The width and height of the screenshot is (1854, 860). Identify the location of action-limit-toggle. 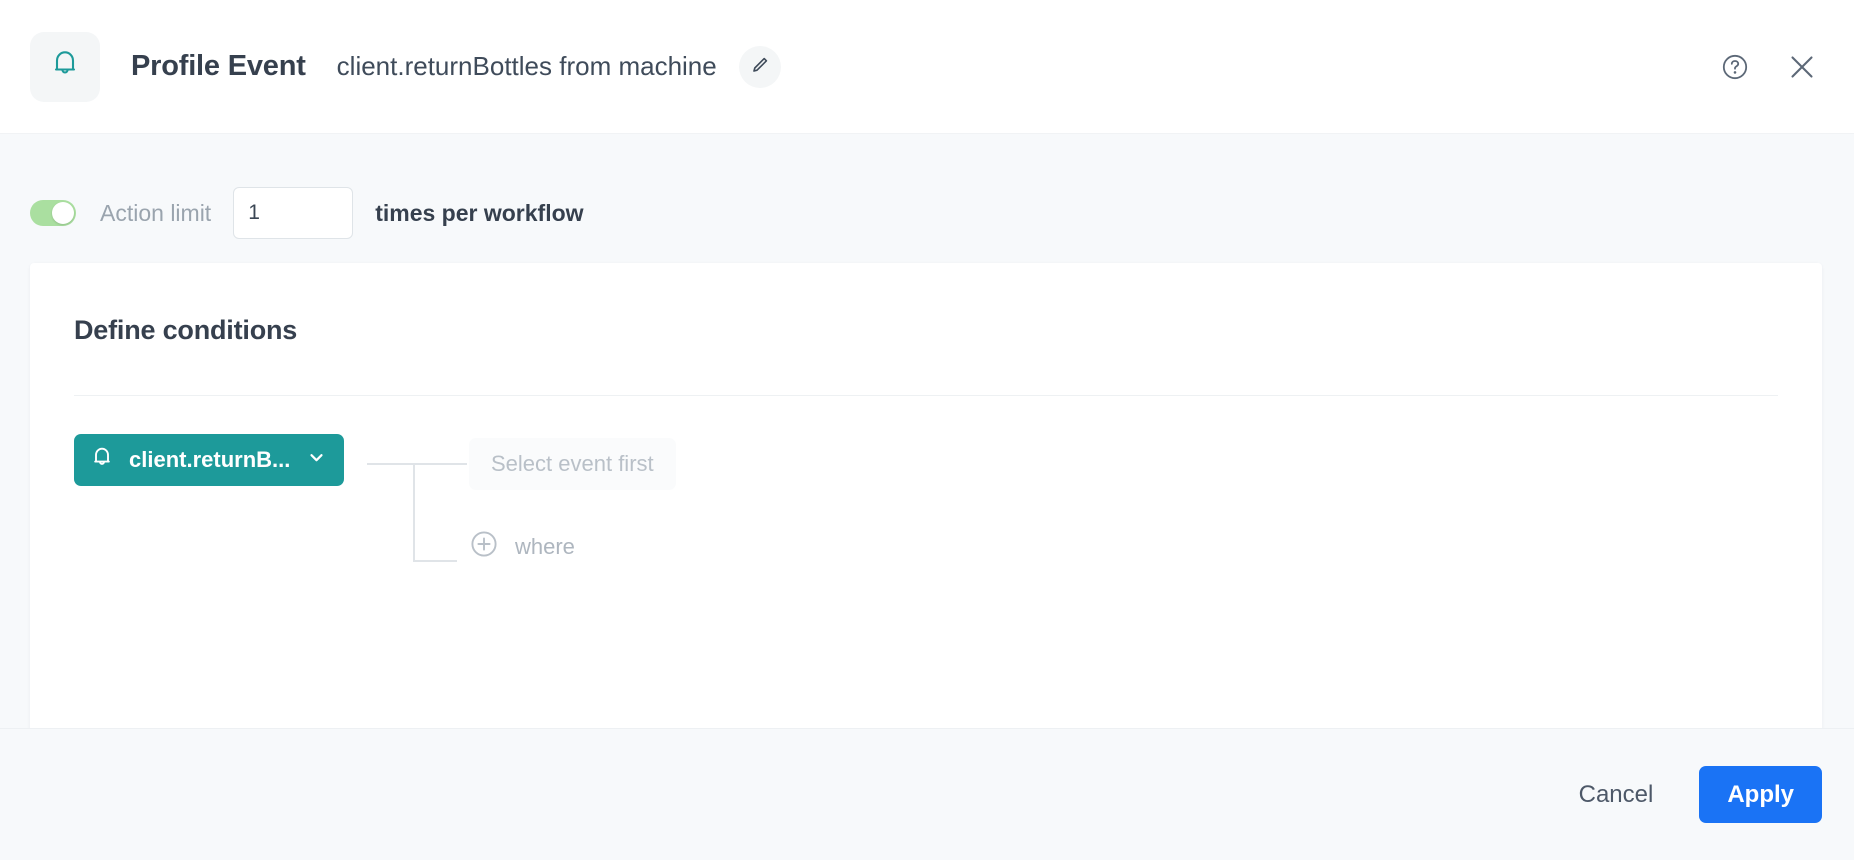
(53, 213).